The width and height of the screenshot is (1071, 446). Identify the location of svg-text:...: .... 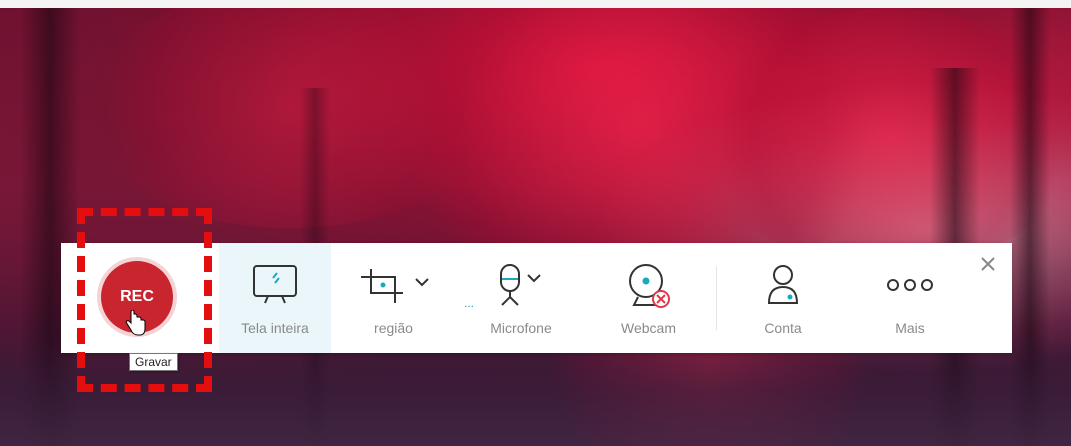
(469, 303).